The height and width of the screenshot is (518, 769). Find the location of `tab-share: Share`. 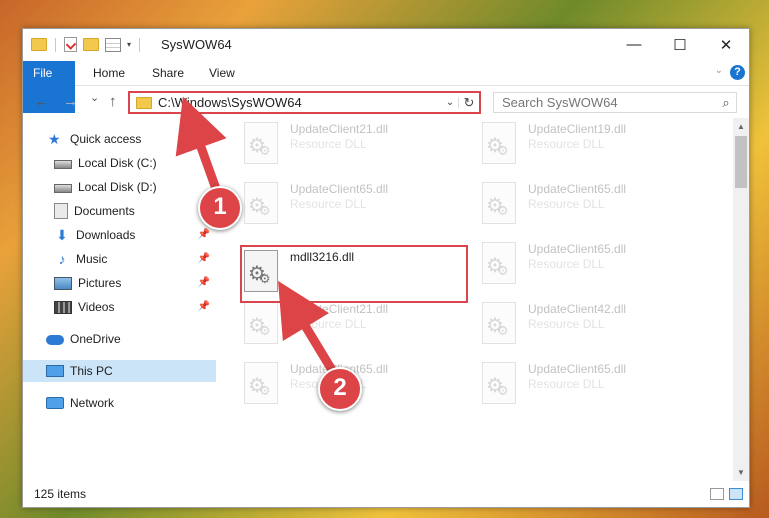

tab-share: Share is located at coordinates (168, 73).